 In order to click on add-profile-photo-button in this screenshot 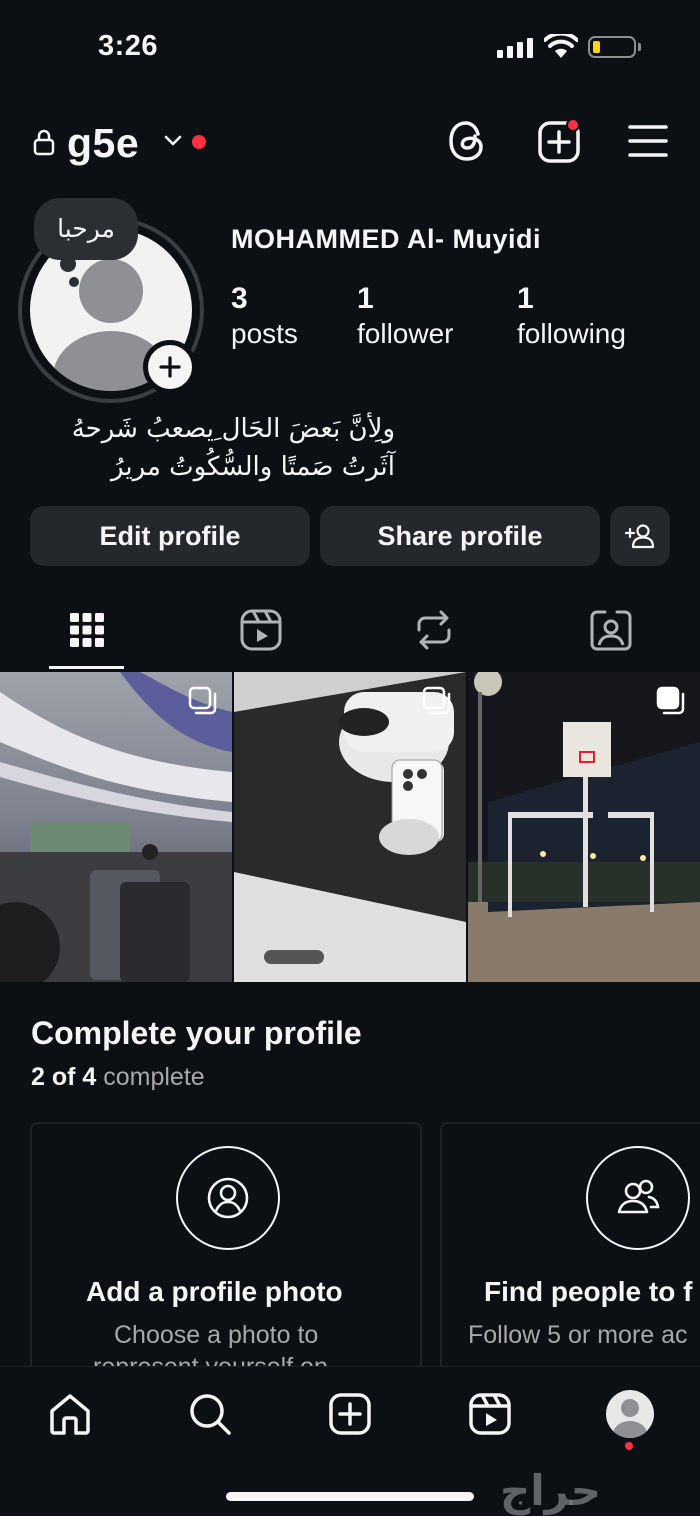, I will do `click(170, 367)`.